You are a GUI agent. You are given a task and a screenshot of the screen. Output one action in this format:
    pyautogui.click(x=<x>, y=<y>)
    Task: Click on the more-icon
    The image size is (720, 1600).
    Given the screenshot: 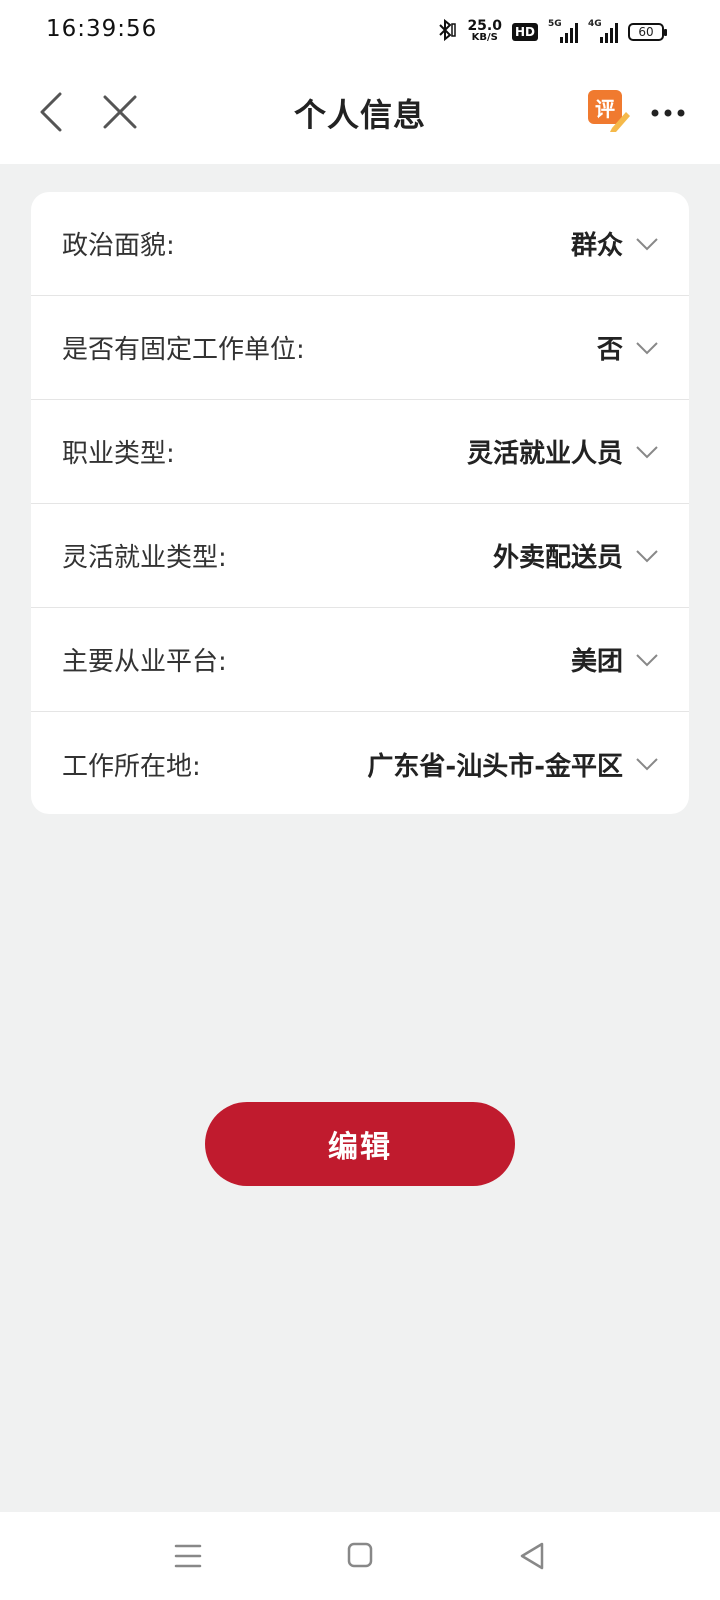 What is the action you would take?
    pyautogui.click(x=668, y=113)
    